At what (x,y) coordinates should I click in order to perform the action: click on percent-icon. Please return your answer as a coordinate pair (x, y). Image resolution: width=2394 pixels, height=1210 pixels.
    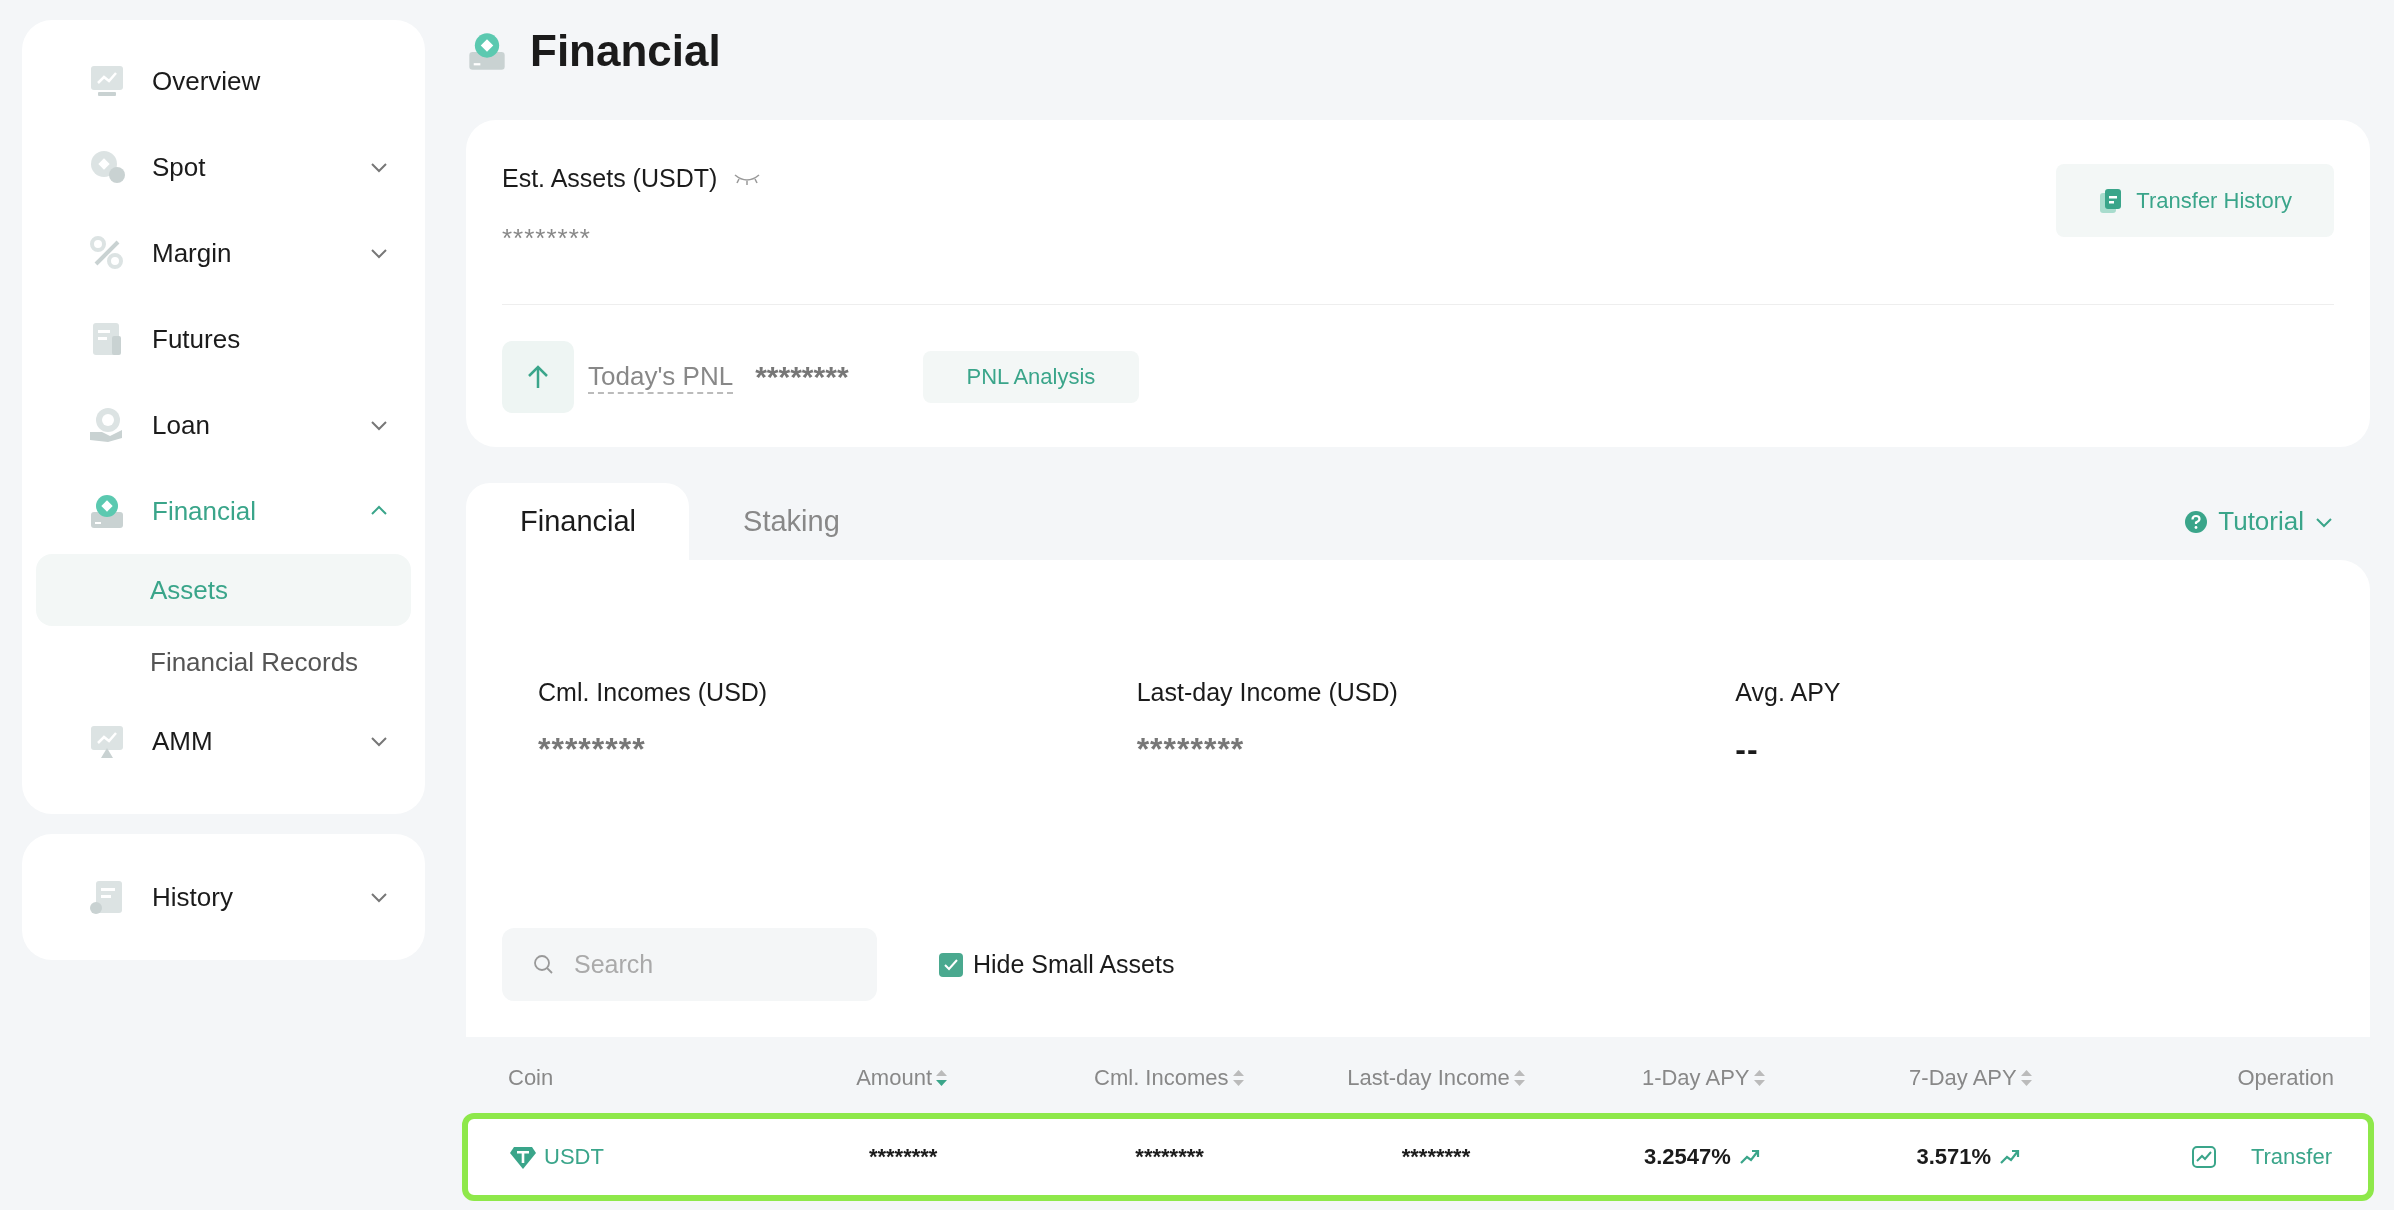
    Looking at the image, I should click on (107, 253).